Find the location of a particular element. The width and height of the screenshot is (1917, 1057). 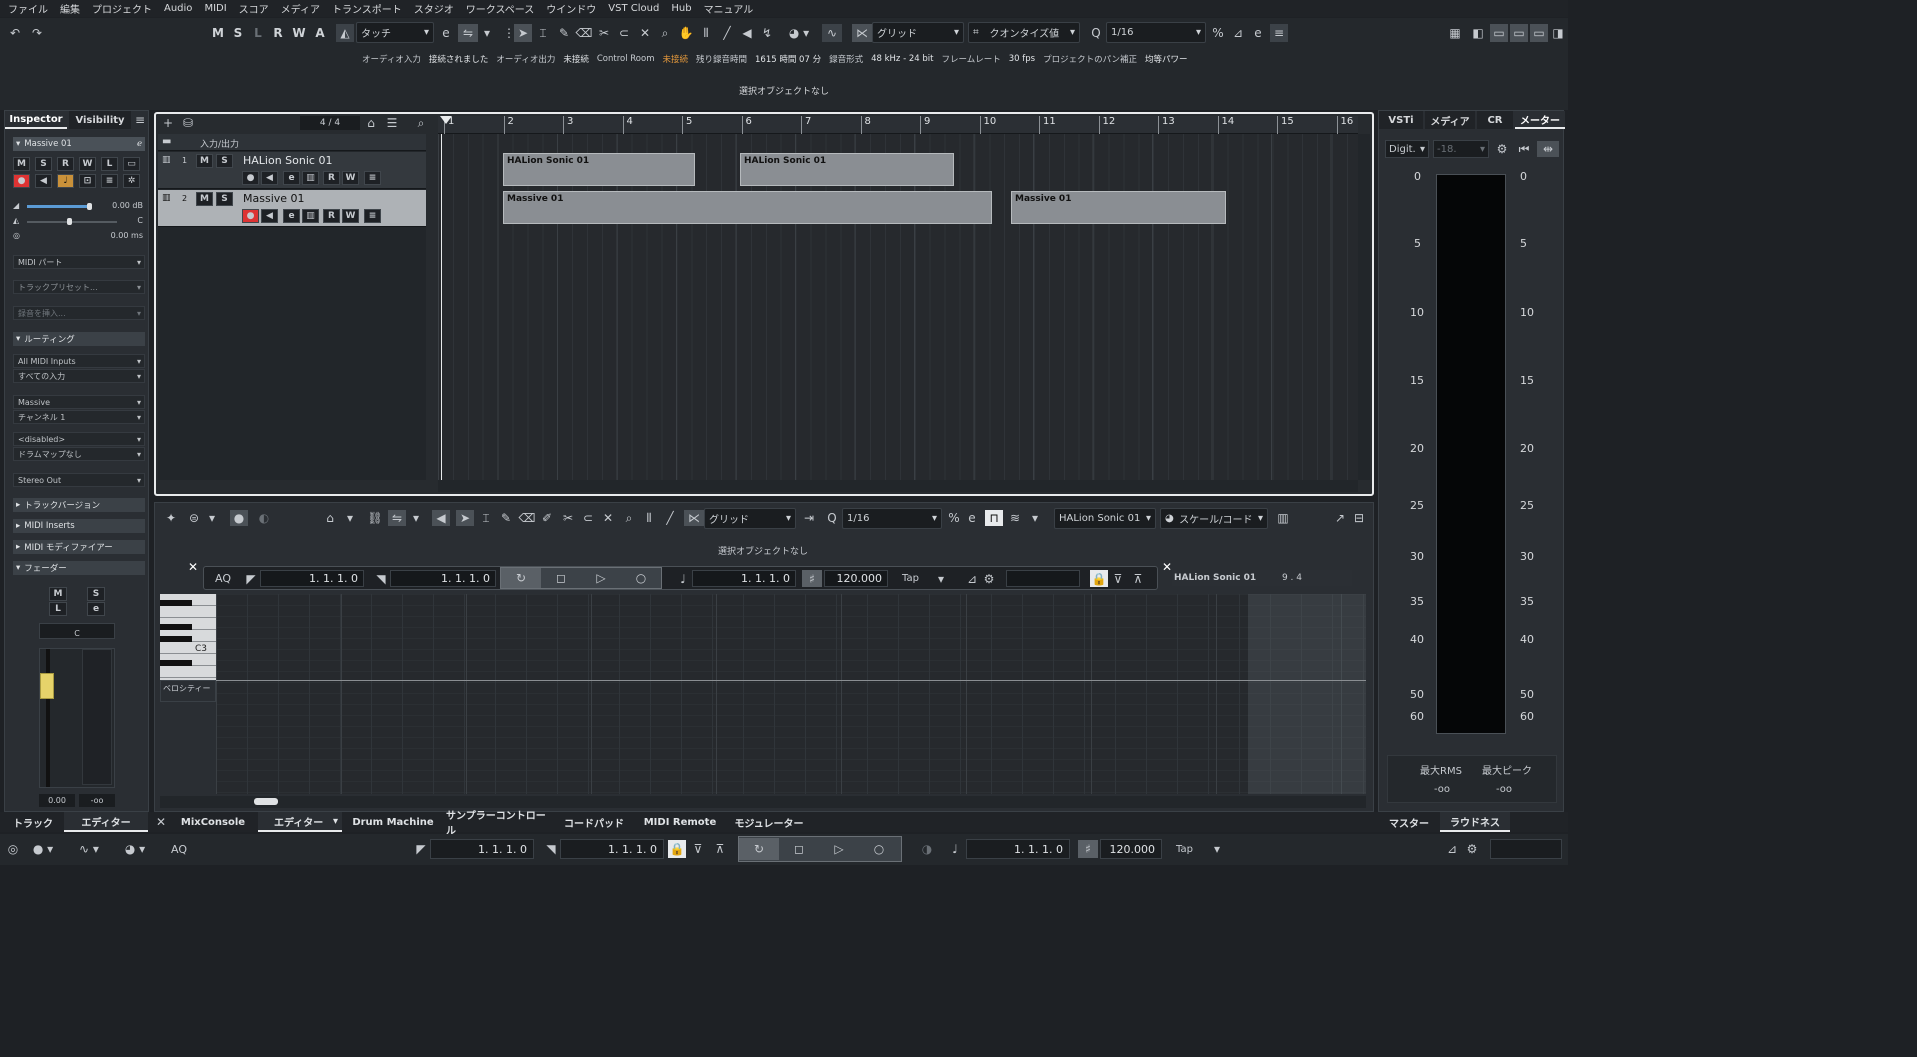

menu-edit: 編集 is located at coordinates (70, 8).